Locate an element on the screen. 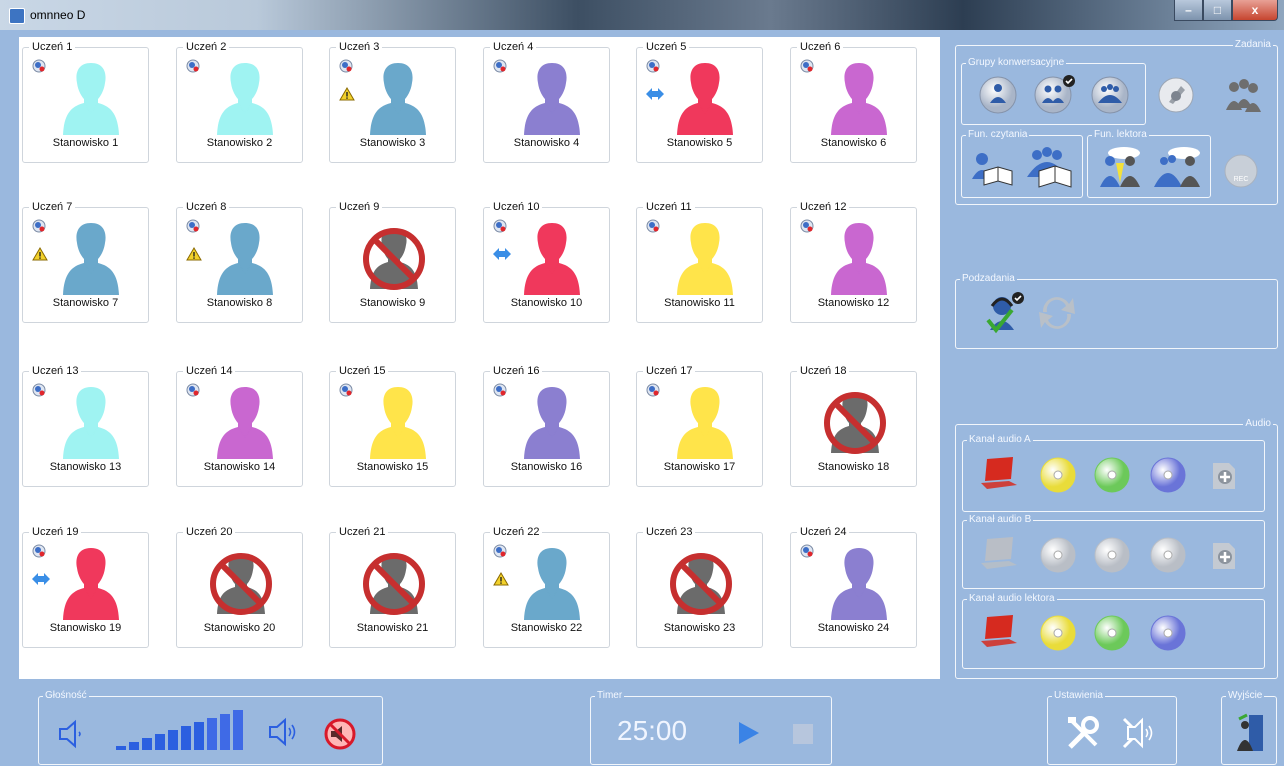 The height and width of the screenshot is (766, 1284). student-label: Uczeń 15 is located at coordinates (362, 371).